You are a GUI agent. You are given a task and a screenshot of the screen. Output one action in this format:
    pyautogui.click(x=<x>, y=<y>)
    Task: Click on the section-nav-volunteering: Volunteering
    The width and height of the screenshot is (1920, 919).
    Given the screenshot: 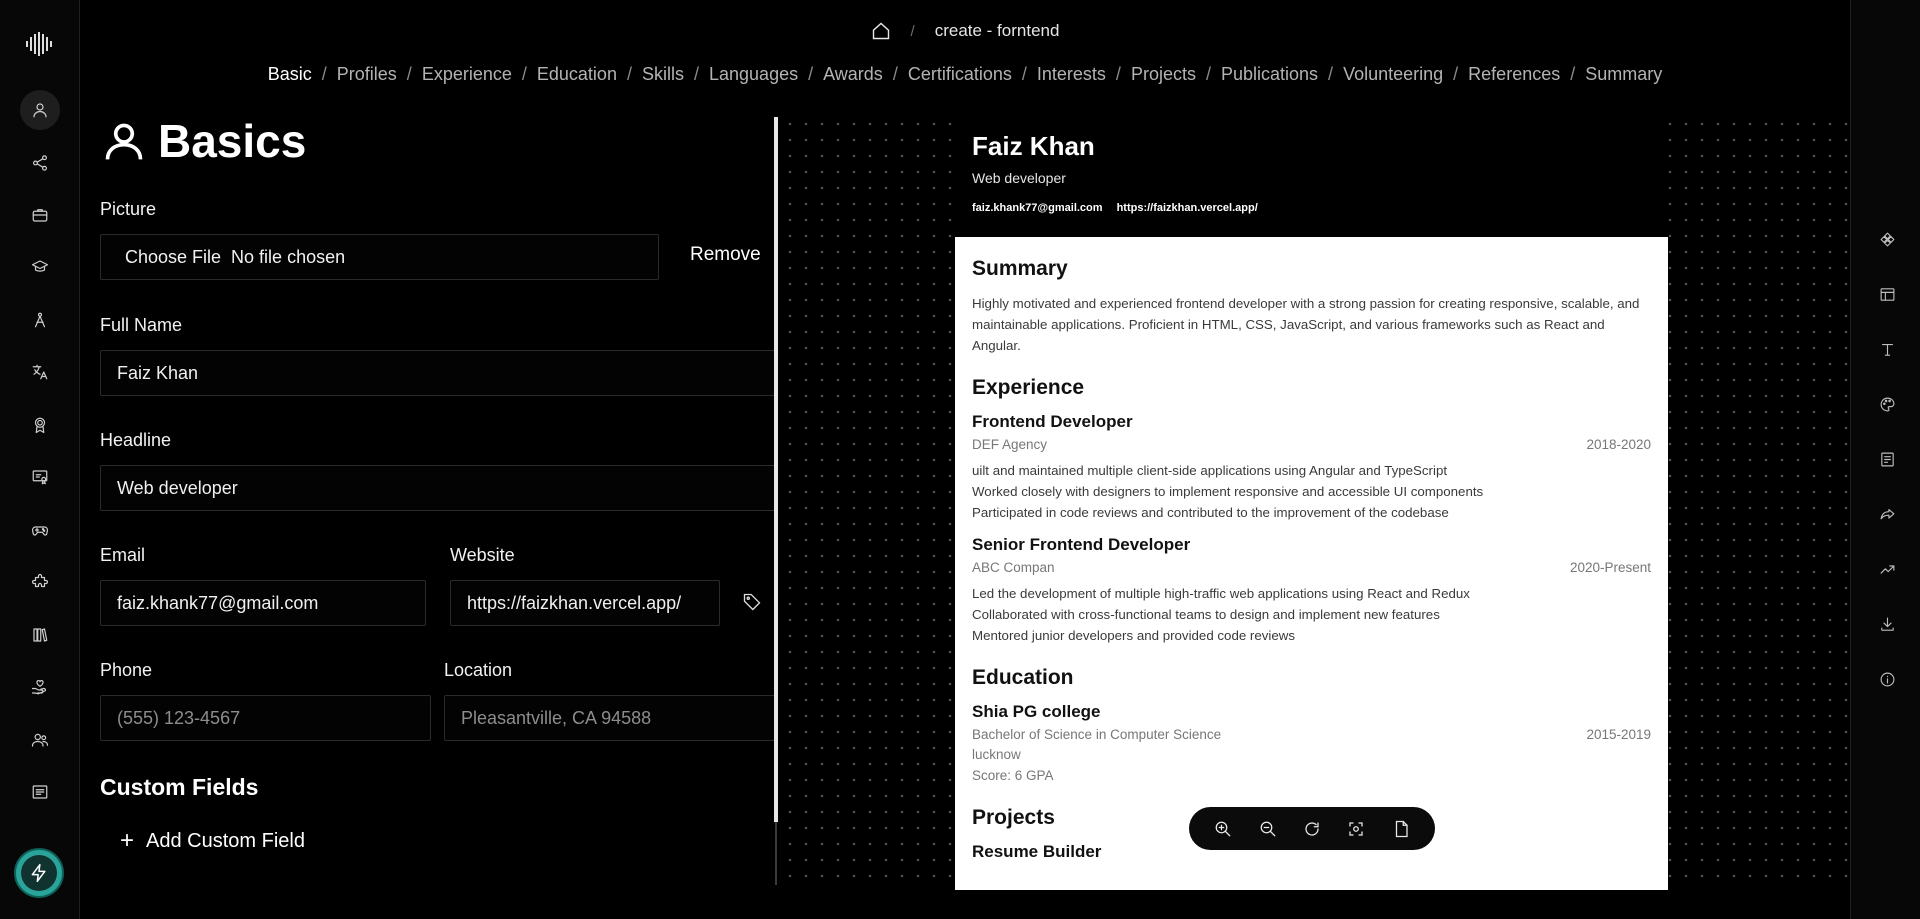 What is the action you would take?
    pyautogui.click(x=1393, y=74)
    